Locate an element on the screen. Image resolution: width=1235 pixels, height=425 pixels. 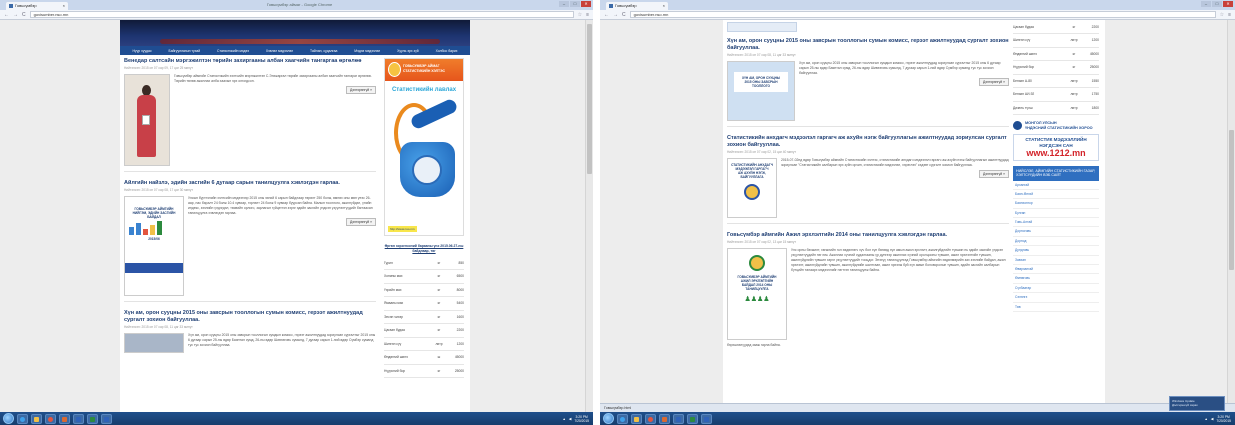
region-link: Баянхонгор is located at coordinates (1056, 204).